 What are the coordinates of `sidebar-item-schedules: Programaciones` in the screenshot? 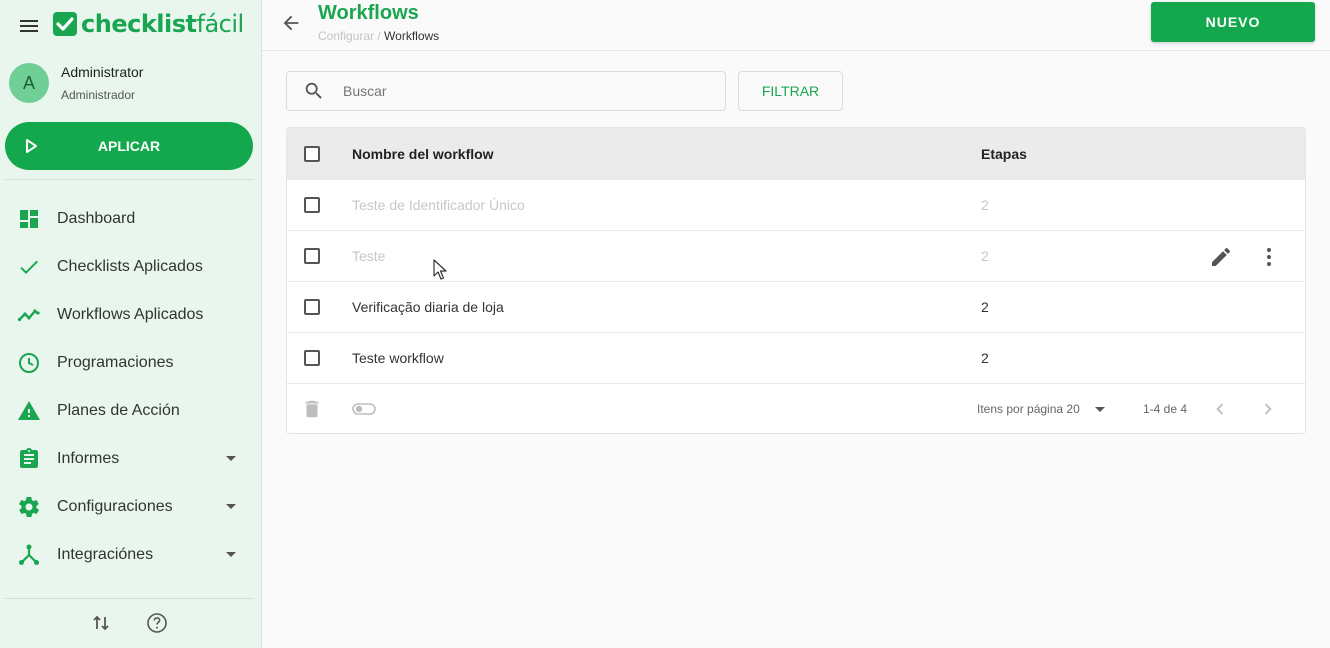 It's located at (131, 363).